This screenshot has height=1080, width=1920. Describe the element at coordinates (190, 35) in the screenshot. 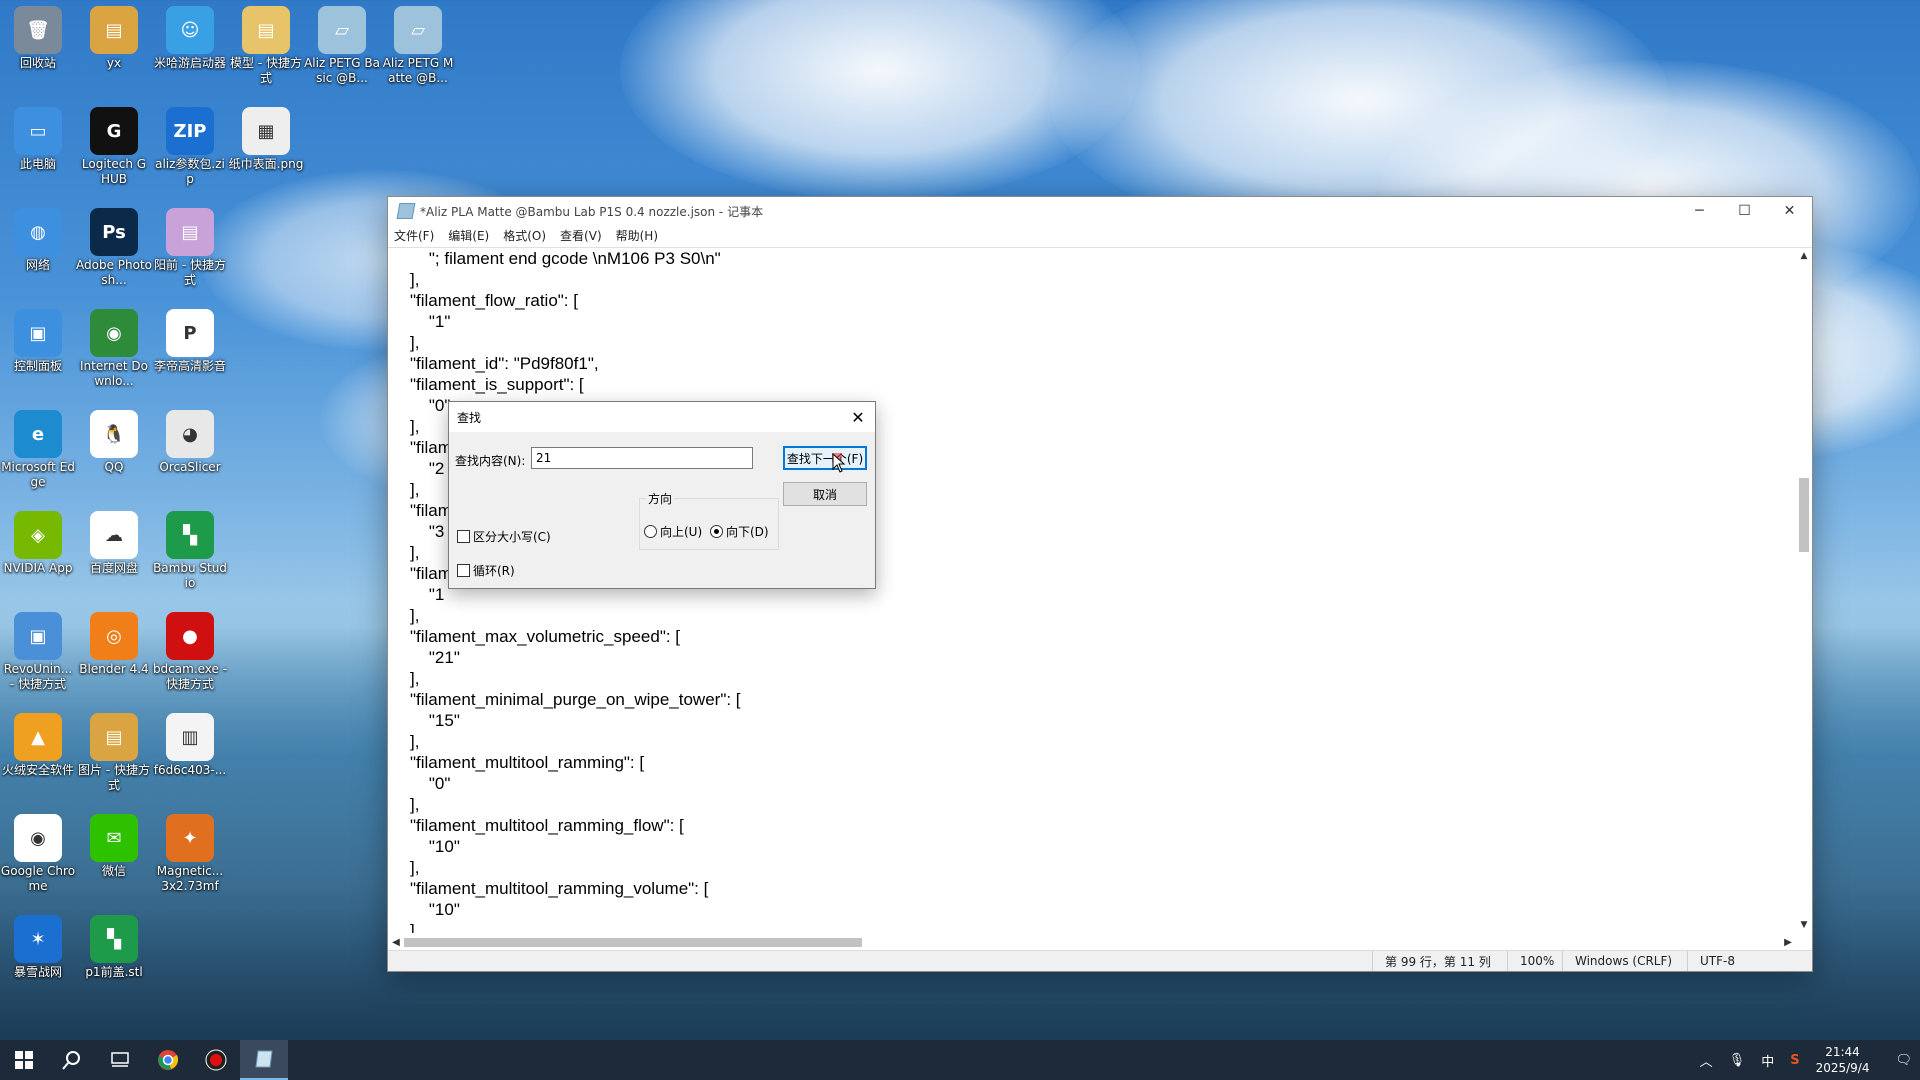

I see `desktop-icon: ☺ 米哈游启动器` at that location.